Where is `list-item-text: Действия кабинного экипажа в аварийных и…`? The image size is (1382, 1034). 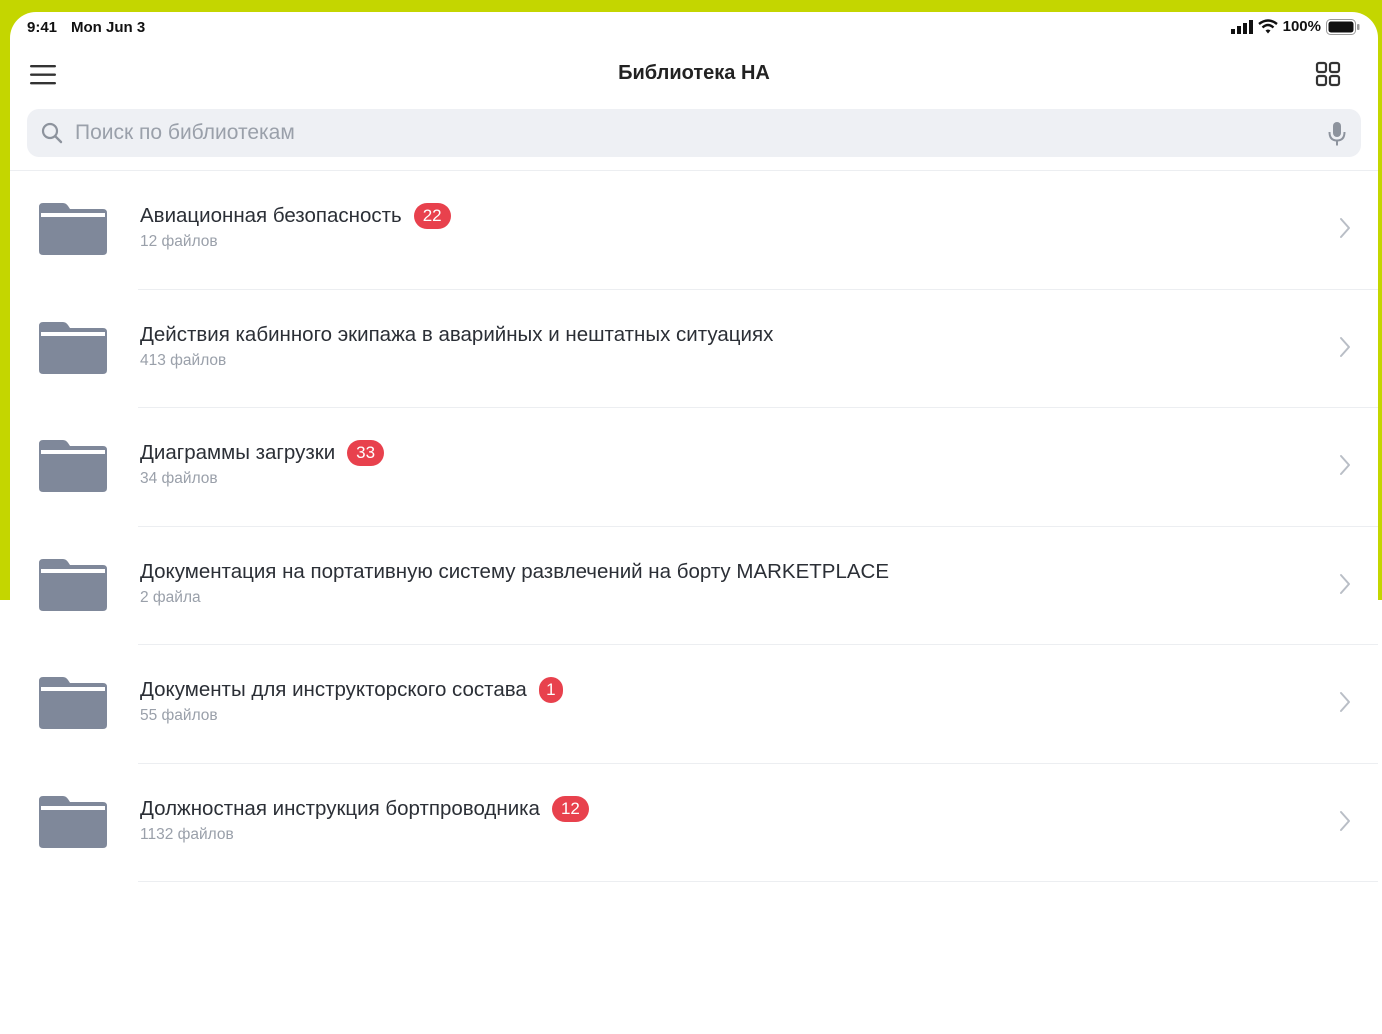 list-item-text: Действия кабинного экипажа в аварийных и… is located at coordinates (456, 345).